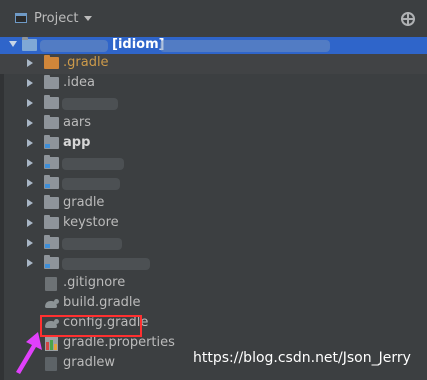 This screenshot has width=427, height=380. Describe the element at coordinates (21, 18) in the screenshot. I see `project-window-icon` at that location.